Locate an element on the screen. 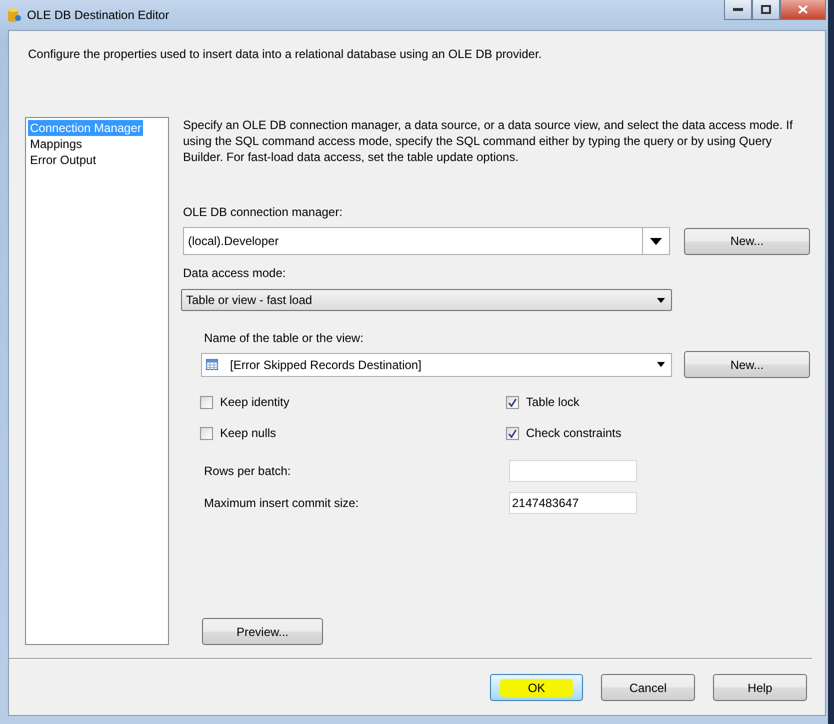 This screenshot has height=724, width=834. maximize-icon is located at coordinates (766, 9).